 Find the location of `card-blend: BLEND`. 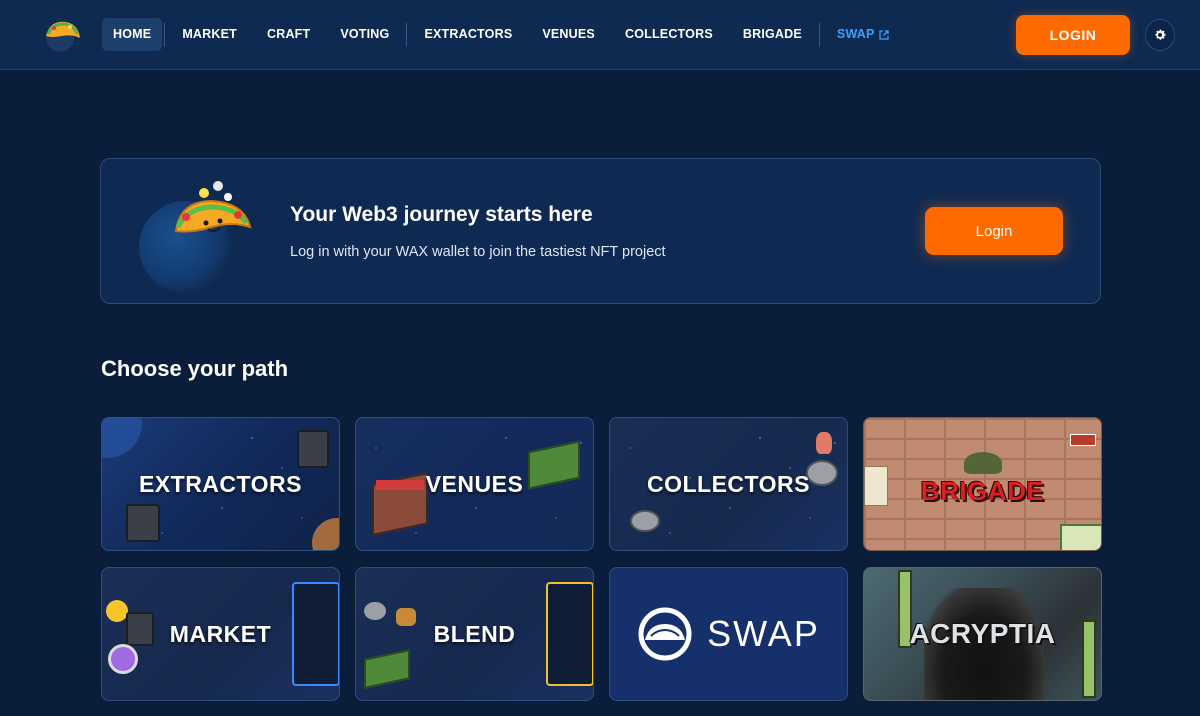

card-blend: BLEND is located at coordinates (474, 634).